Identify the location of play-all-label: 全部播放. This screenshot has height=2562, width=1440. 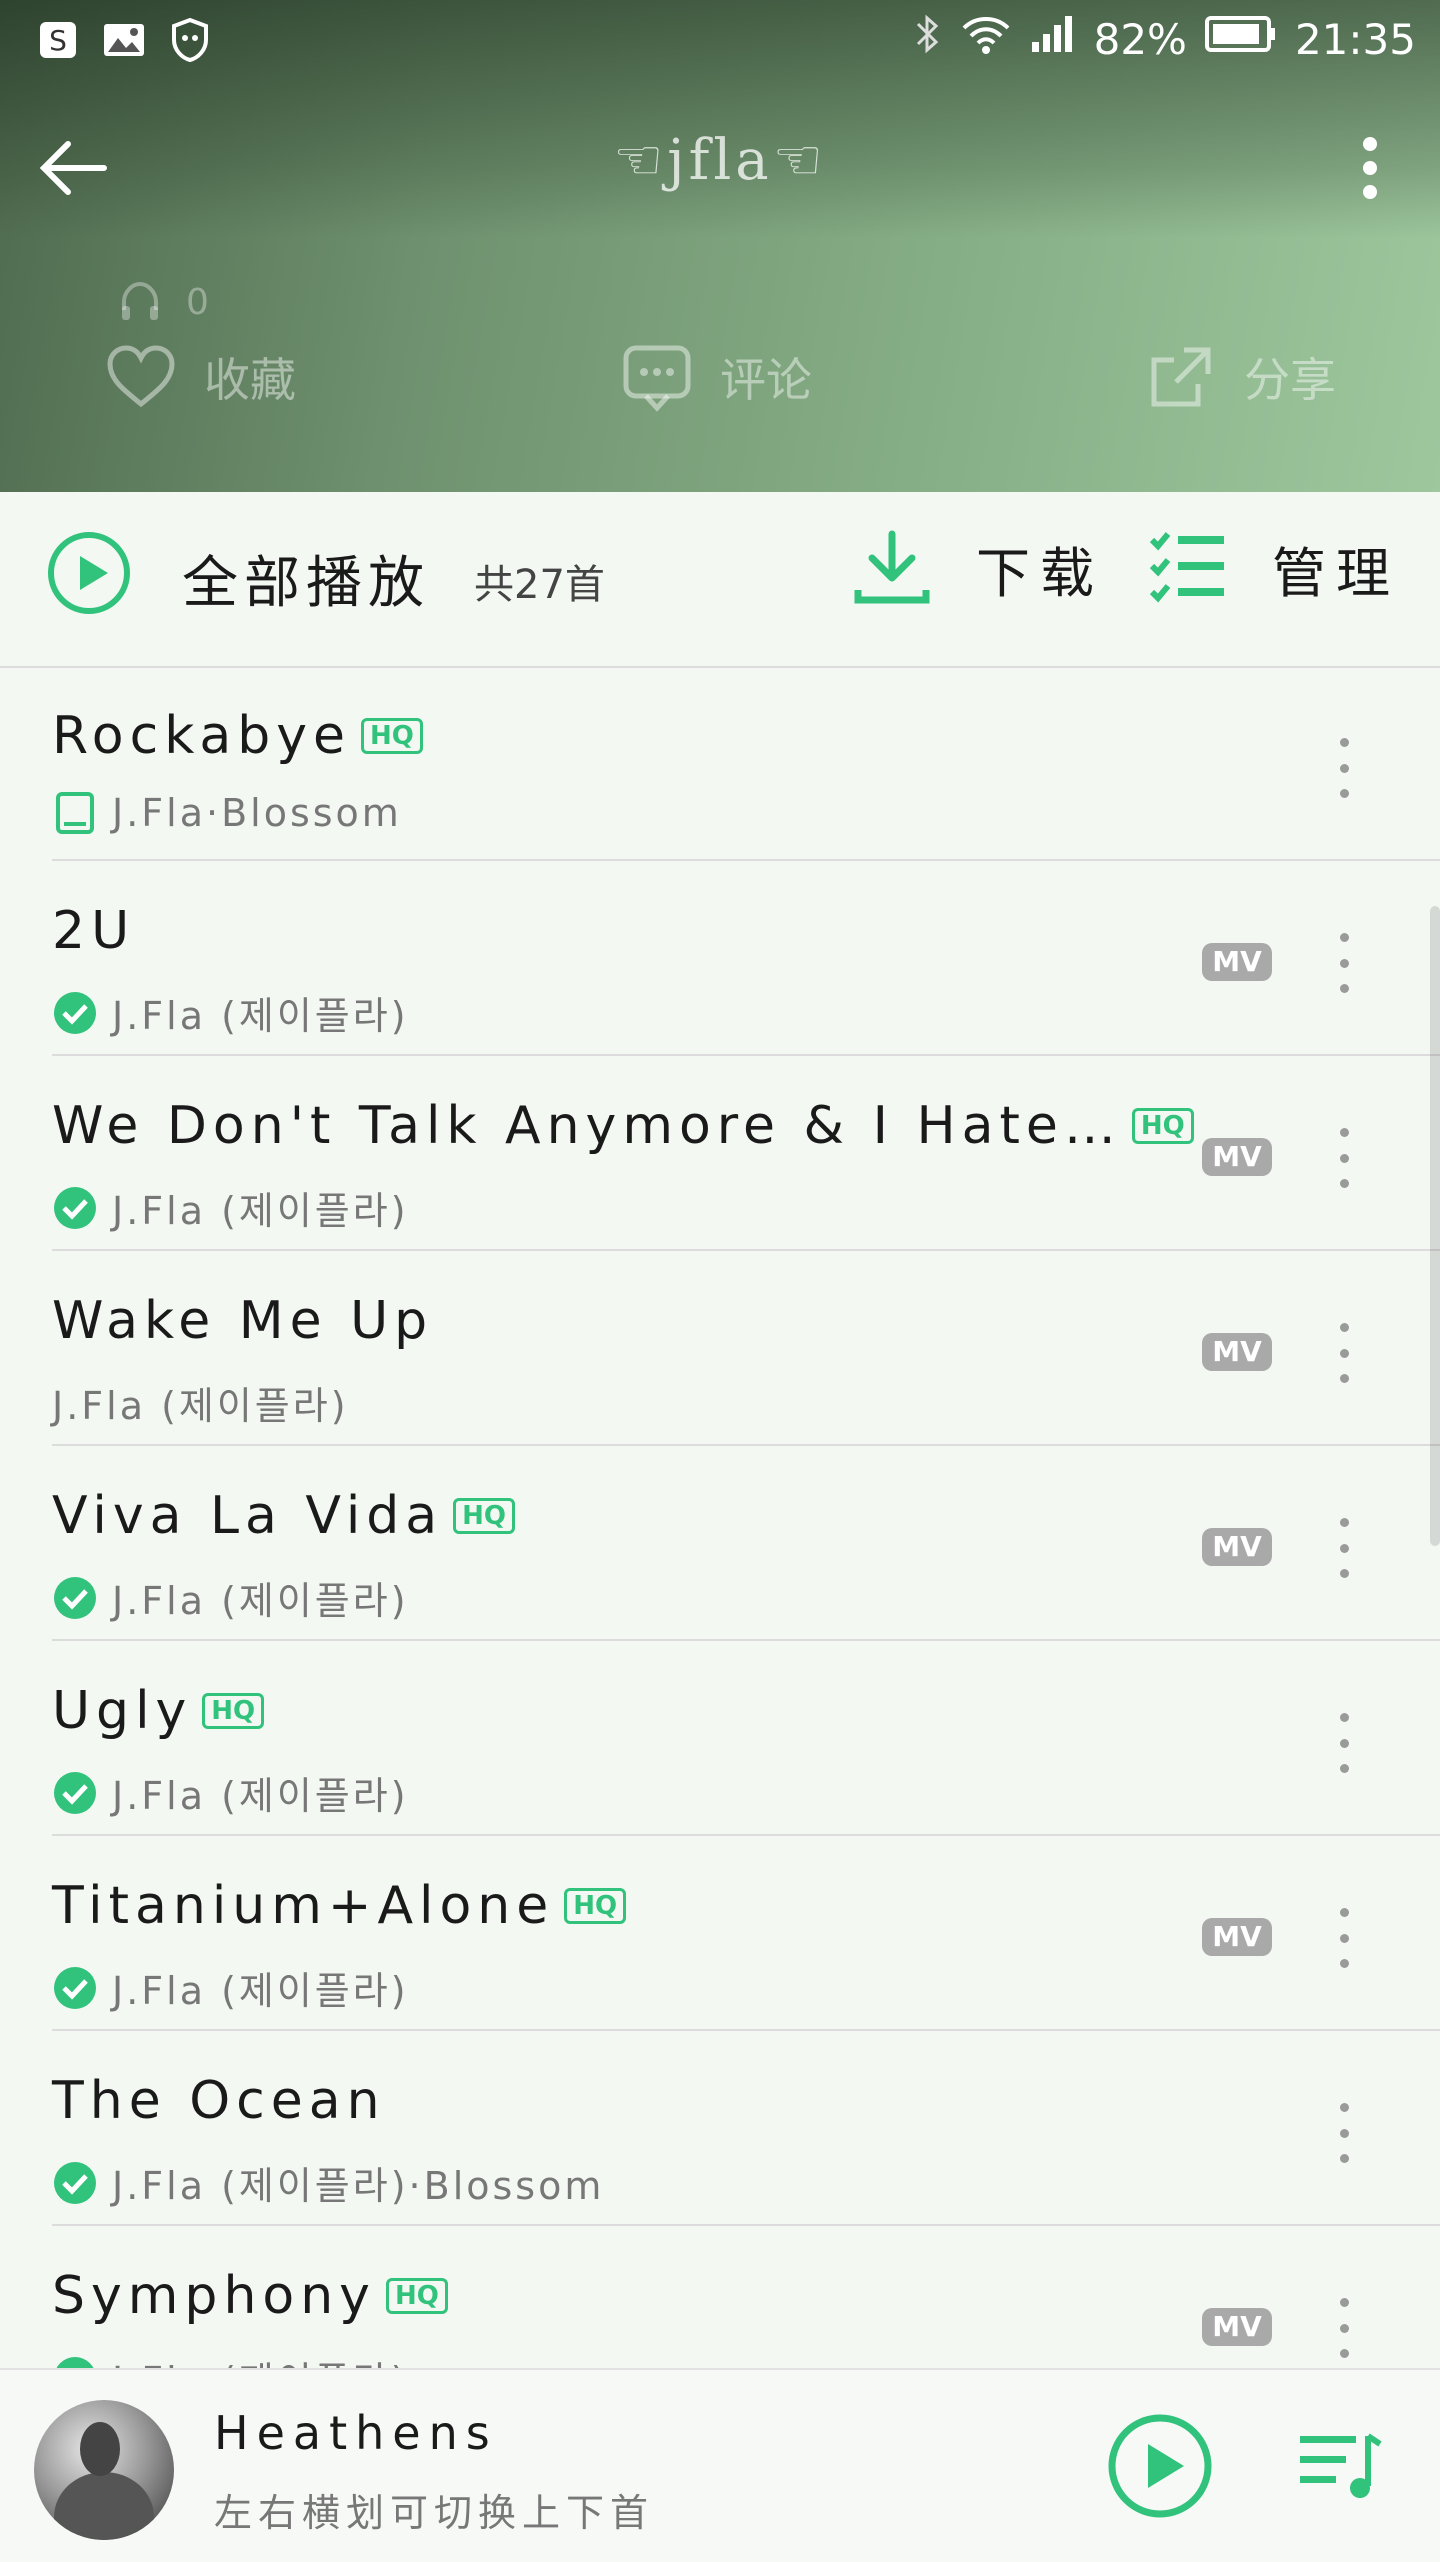
(306, 578).